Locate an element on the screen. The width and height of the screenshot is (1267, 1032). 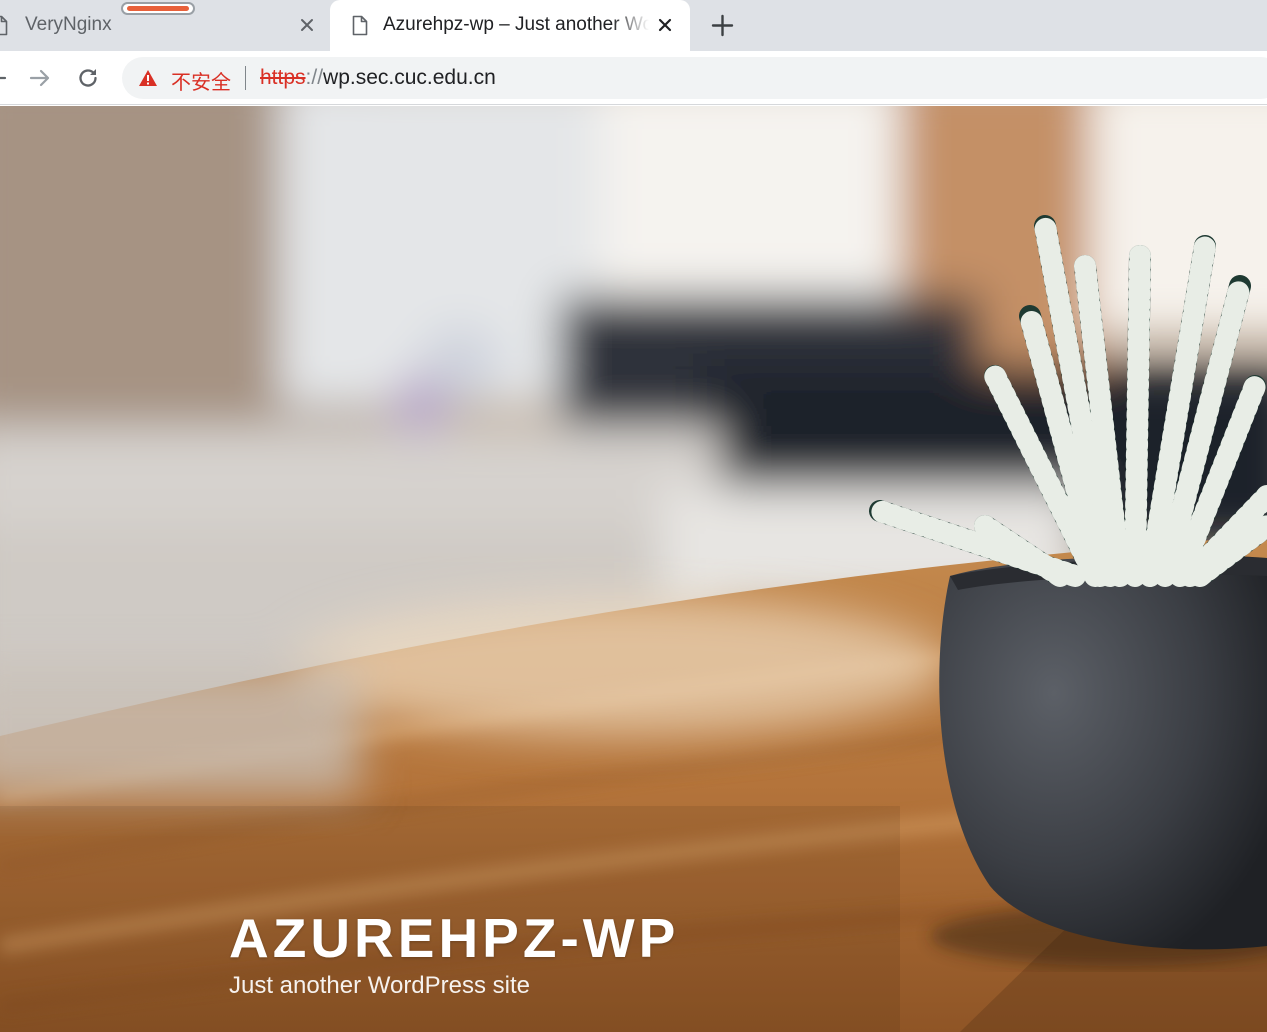
omnibox-divider is located at coordinates (245, 78).